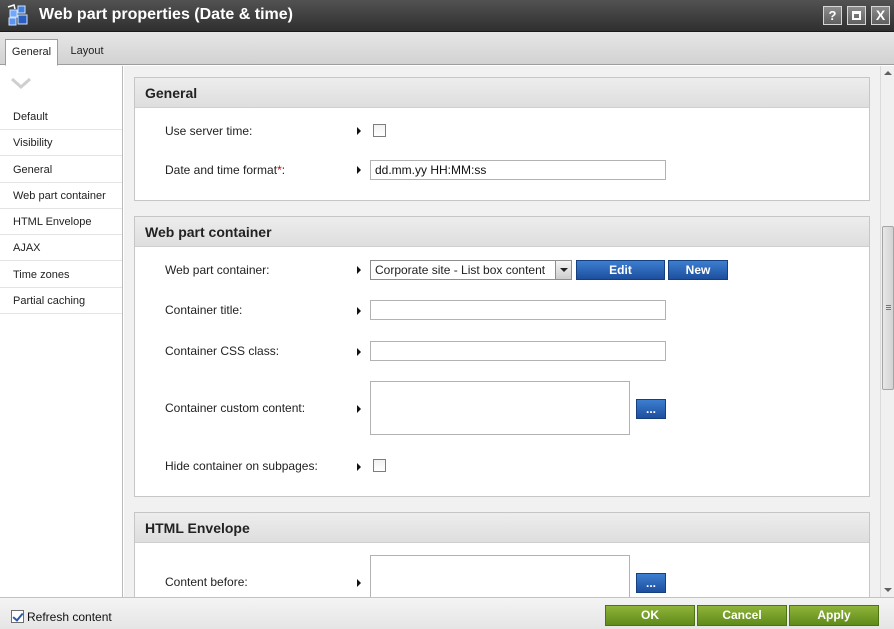  Describe the element at coordinates (379, 130) in the screenshot. I see `use-server-time-checkbox` at that location.